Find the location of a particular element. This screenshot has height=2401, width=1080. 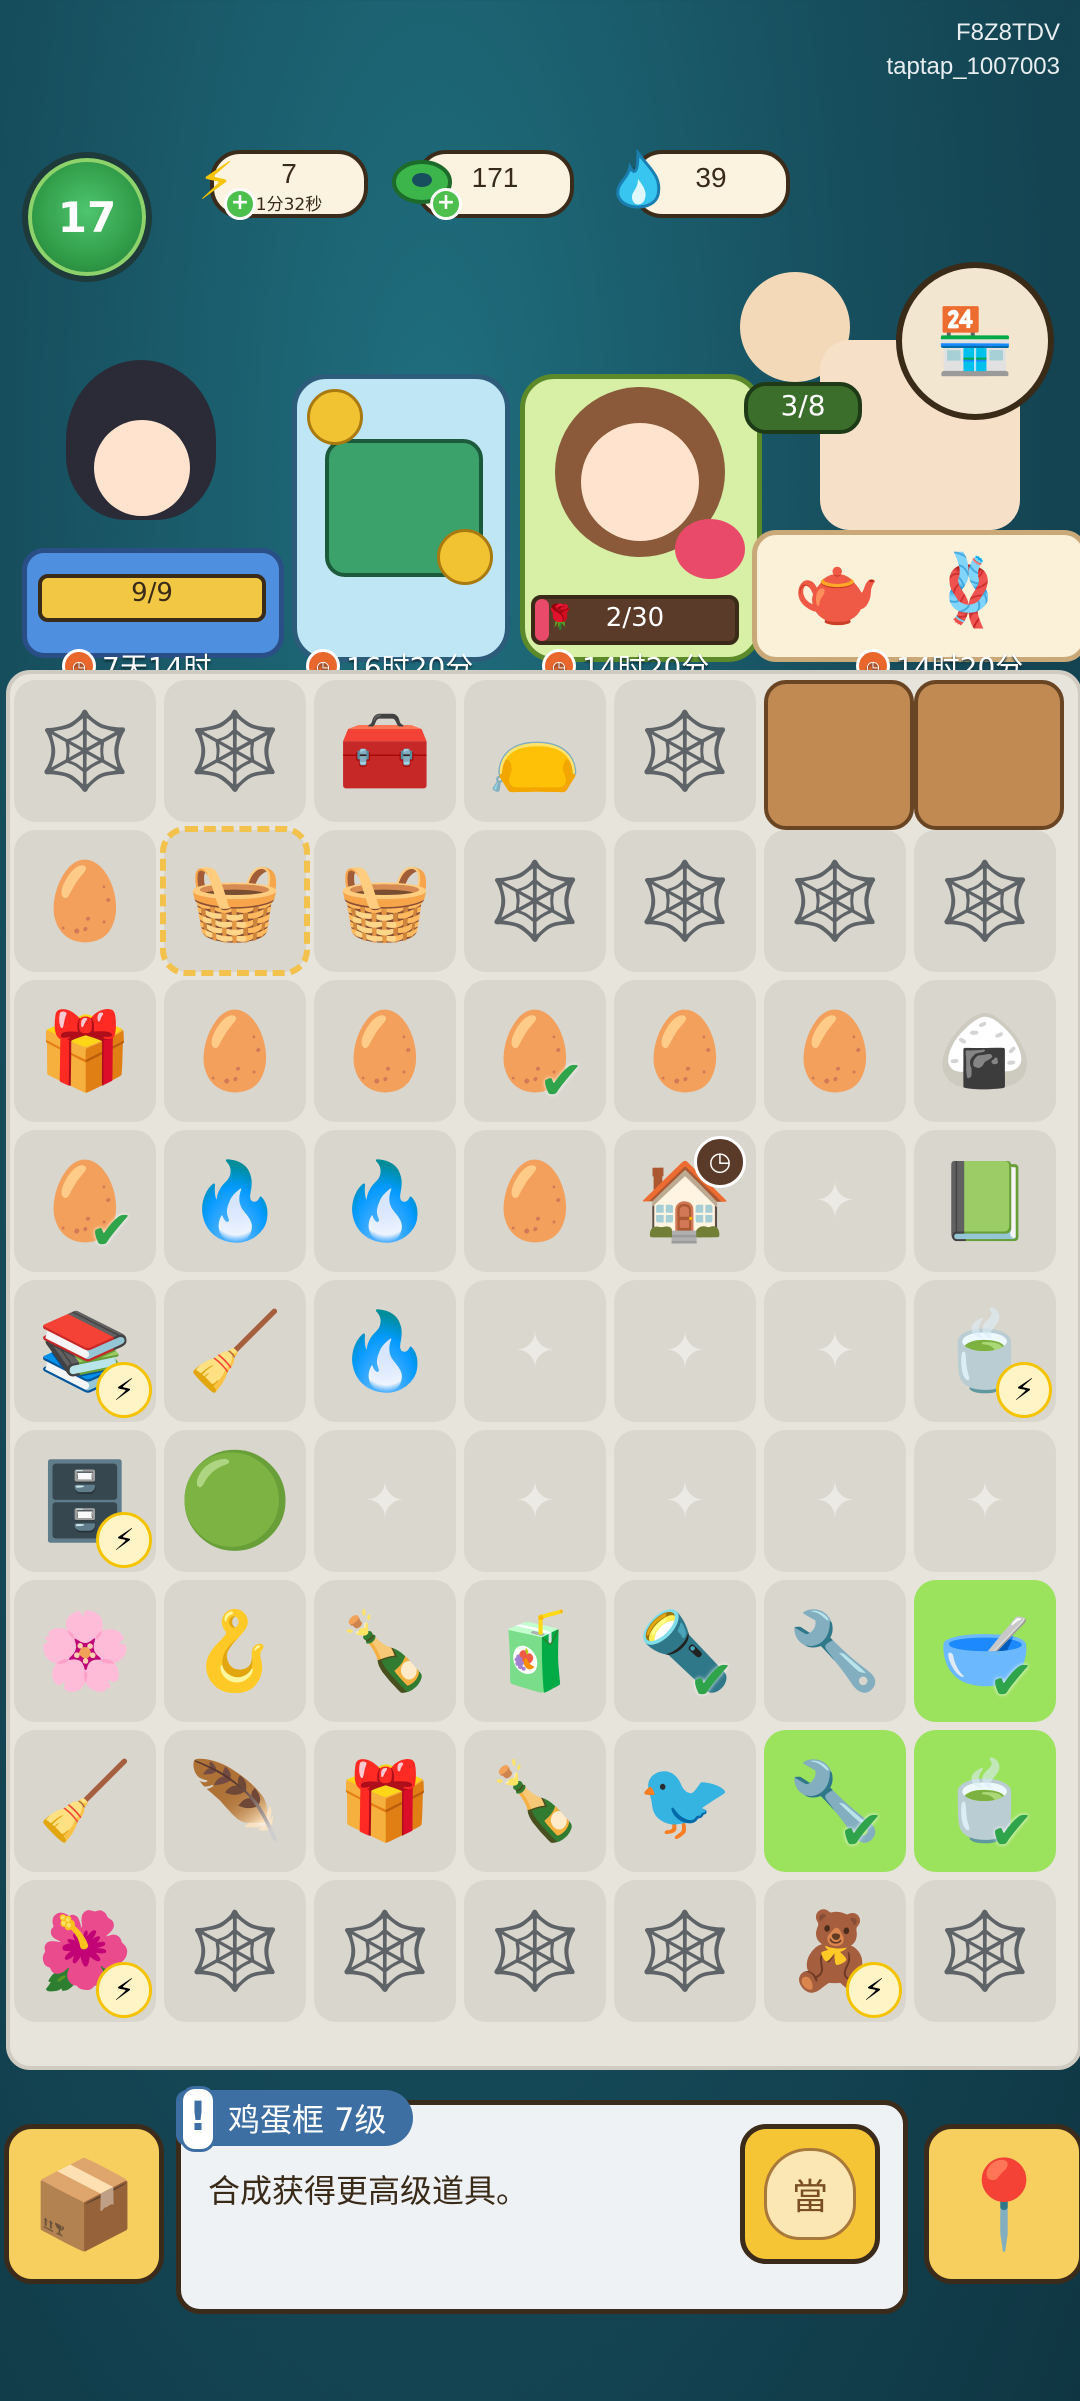

egg-crate-icon: 🥚 is located at coordinates (685, 1050).